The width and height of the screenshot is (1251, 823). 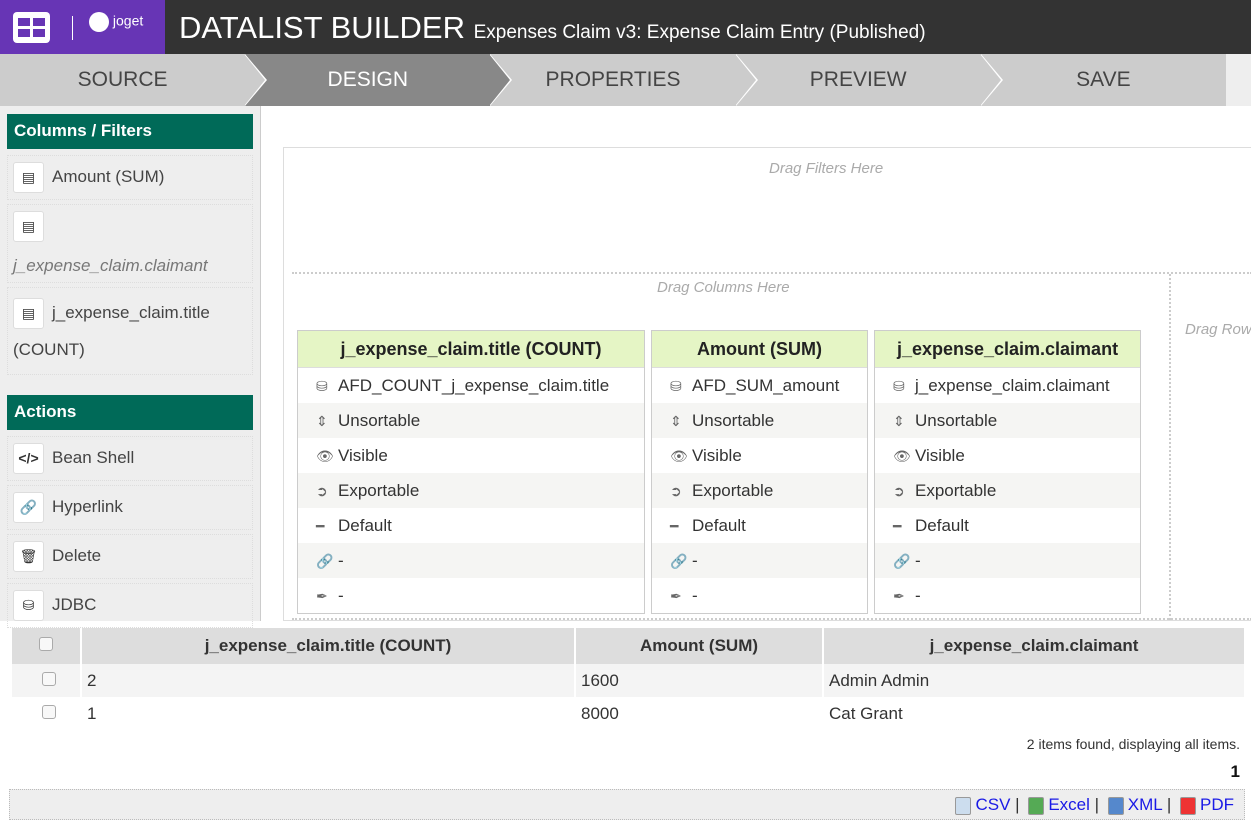 I want to click on column-card-title: Amount (SUM), so click(x=759, y=349).